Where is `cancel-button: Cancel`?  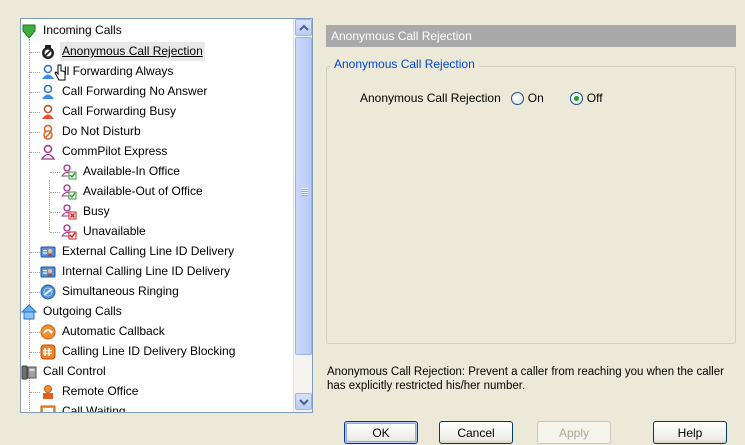
cancel-button: Cancel is located at coordinates (476, 432).